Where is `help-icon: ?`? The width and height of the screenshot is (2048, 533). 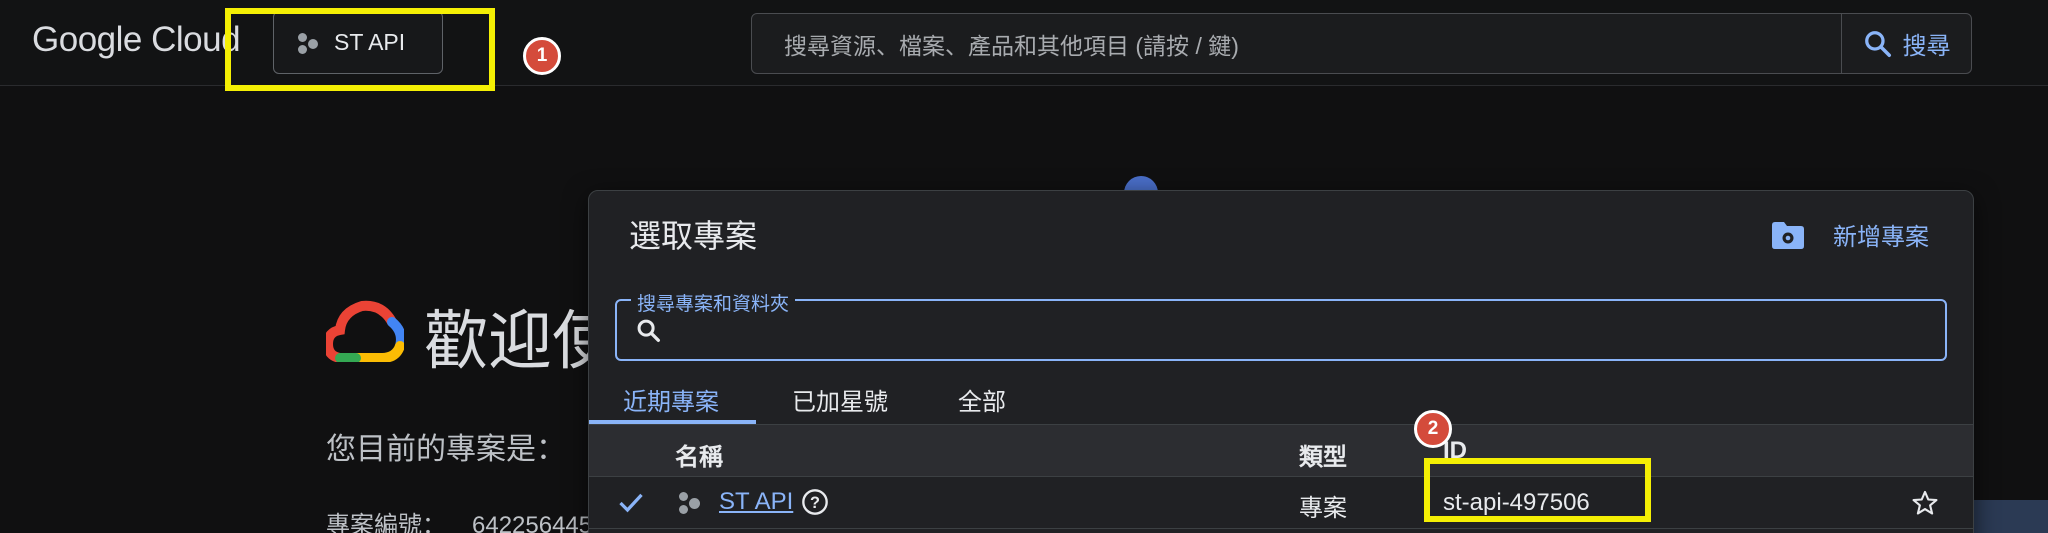
help-icon: ? is located at coordinates (815, 502).